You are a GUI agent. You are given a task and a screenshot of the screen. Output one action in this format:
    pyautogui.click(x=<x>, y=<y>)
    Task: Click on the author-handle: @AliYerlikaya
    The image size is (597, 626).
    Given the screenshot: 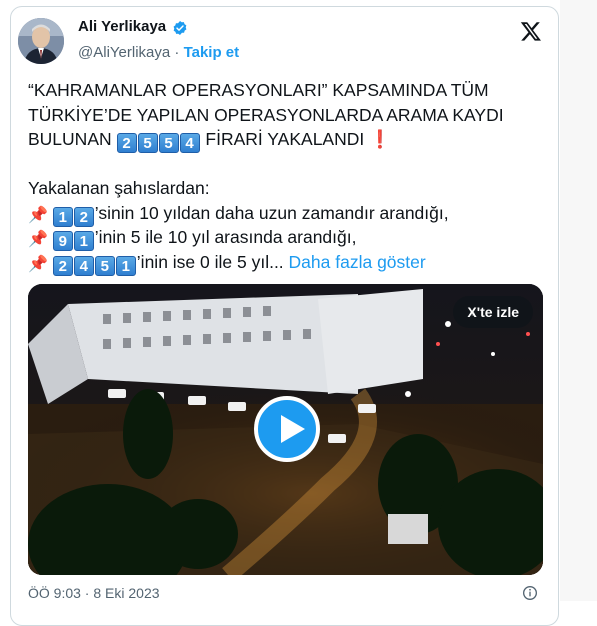 What is the action you would take?
    pyautogui.click(x=124, y=52)
    